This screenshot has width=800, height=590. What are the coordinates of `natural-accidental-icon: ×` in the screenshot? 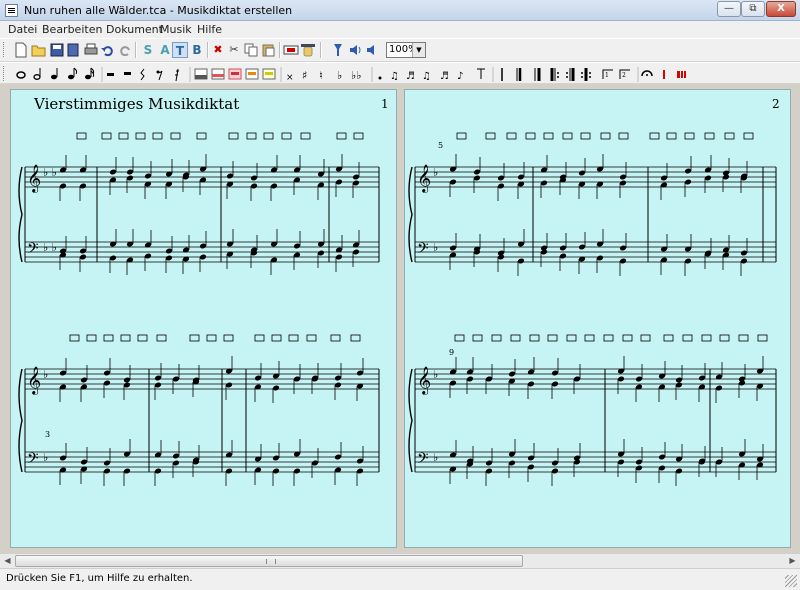 It's located at (290, 78).